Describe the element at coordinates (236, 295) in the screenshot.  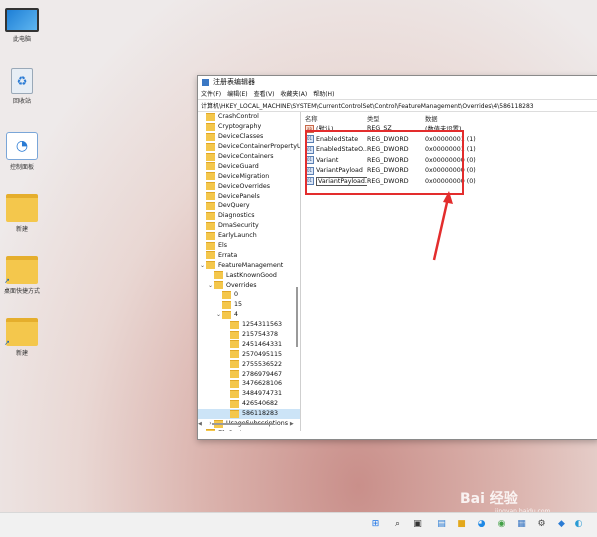
I see `tree-item-label: 0` at that location.